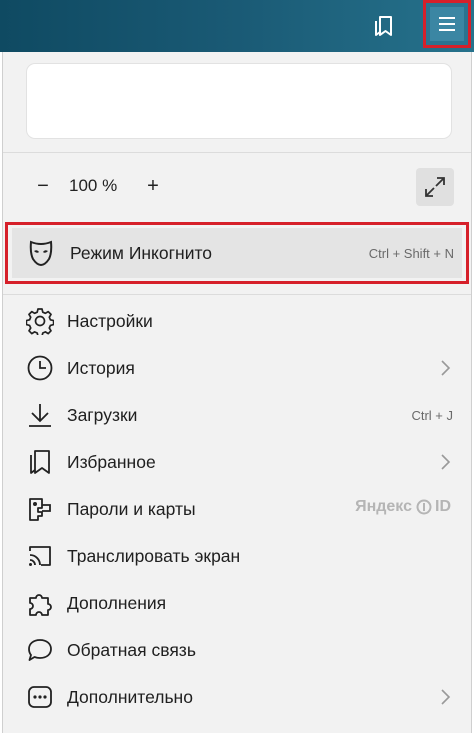 This screenshot has height=733, width=474. I want to click on menu-item-downloads: Загрузки Ctrl + J, so click(237, 415).